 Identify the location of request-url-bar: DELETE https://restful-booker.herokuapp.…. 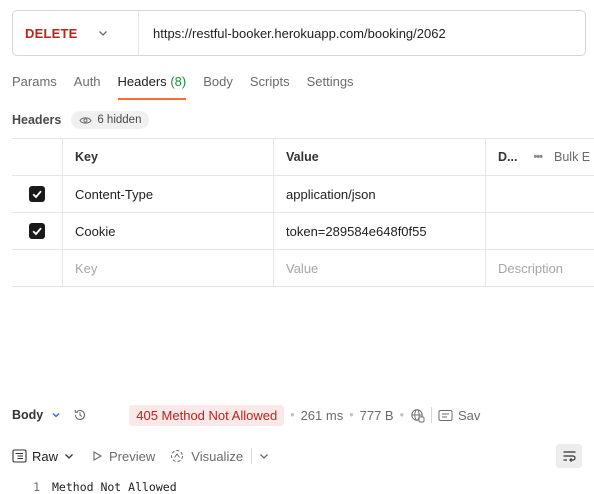
(299, 33).